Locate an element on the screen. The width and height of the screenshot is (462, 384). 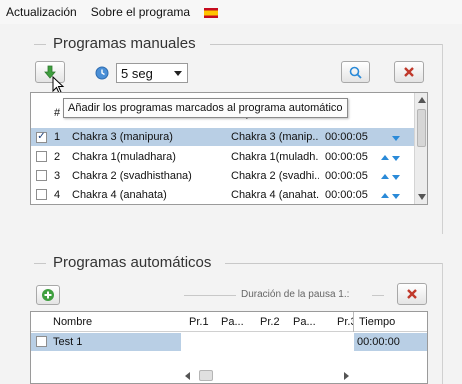
row-name: Chakra 3 (manipura) is located at coordinates (122, 137).